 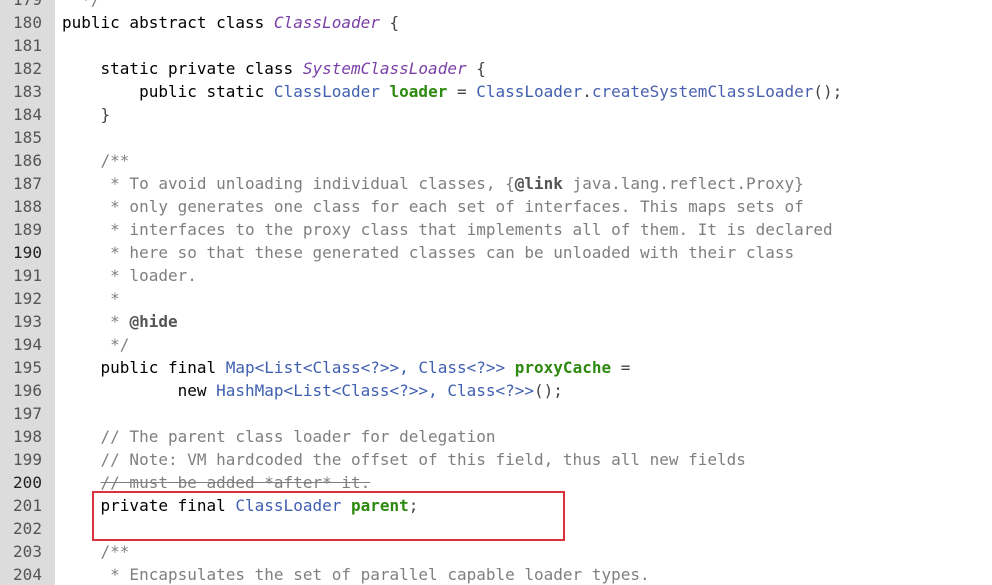 I want to click on code-token: proxyCache, so click(x=563, y=367).